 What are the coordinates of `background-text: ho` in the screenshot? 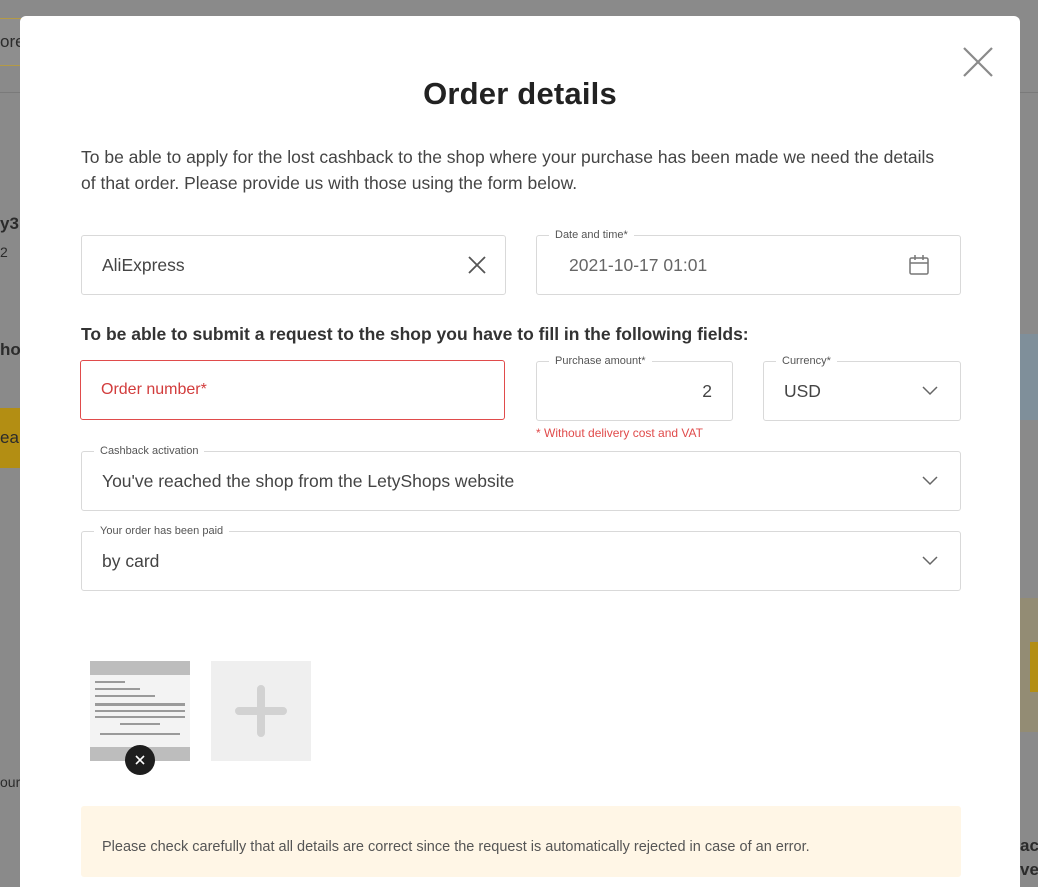 It's located at (10, 349).